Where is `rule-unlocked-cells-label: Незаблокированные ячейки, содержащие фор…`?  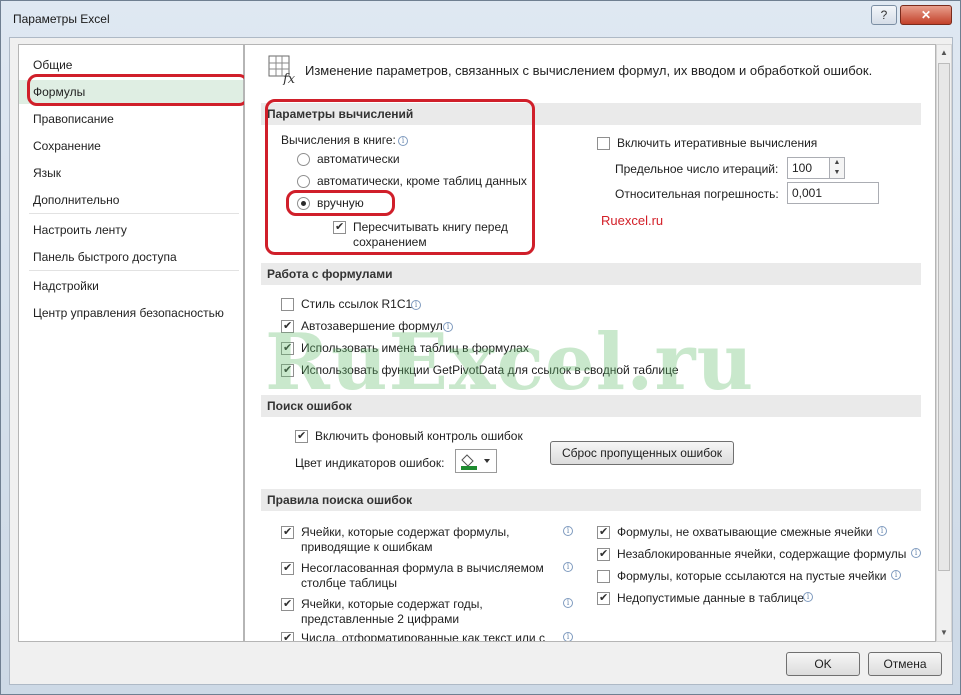
rule-unlocked-cells-label: Незаблокированные ячейки, содержащие фор… is located at coordinates (762, 554).